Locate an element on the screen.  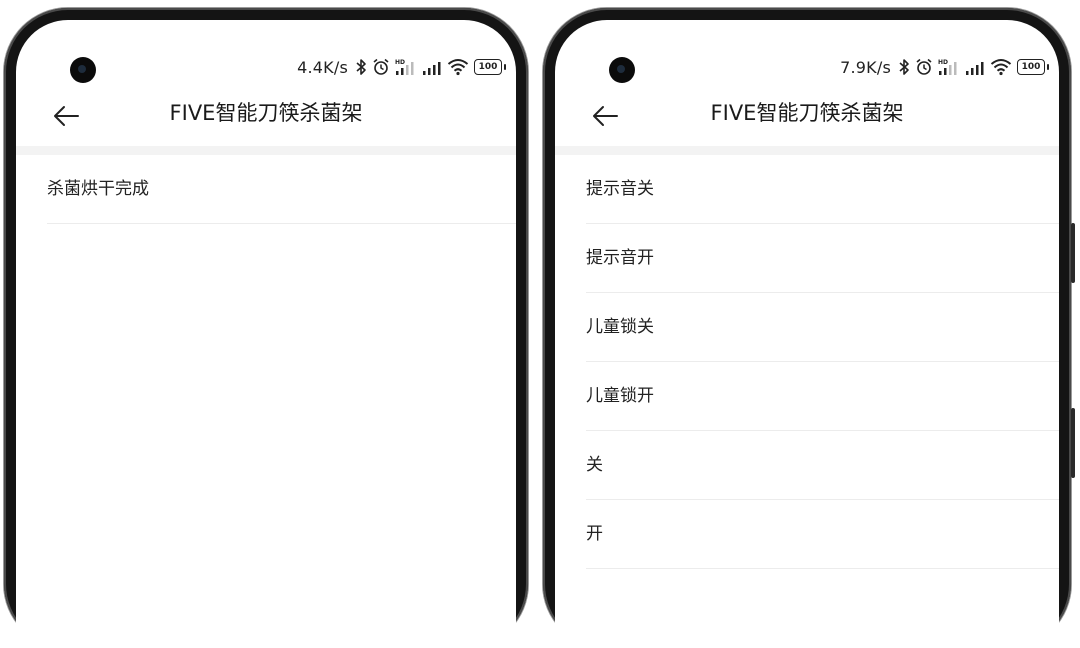
network-speed: 4.4K/s is located at coordinates (322, 67).